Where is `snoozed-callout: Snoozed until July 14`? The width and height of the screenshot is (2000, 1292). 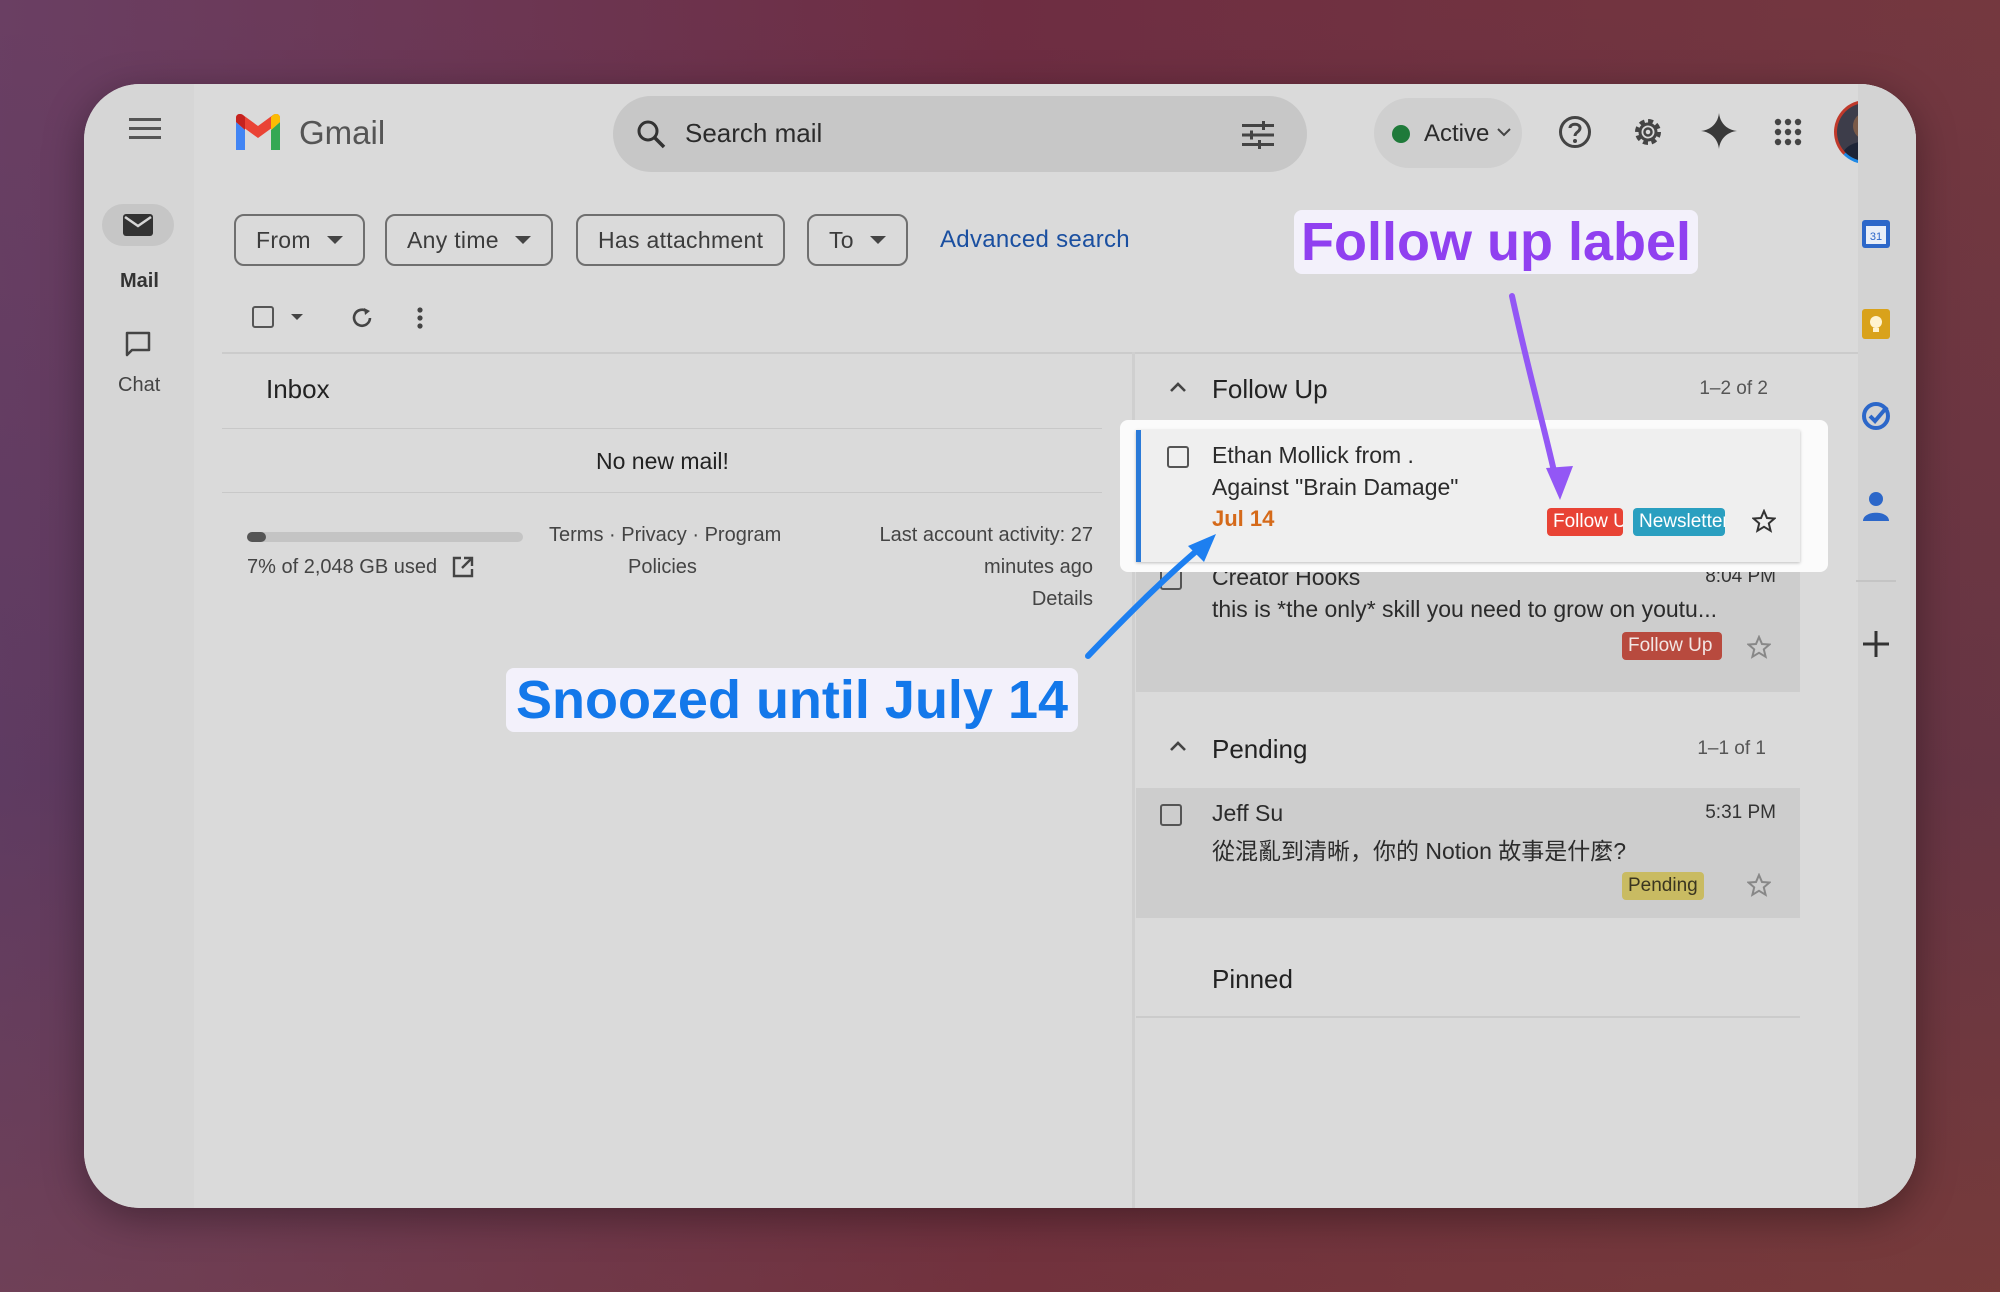 snoozed-callout: Snoozed until July 14 is located at coordinates (792, 700).